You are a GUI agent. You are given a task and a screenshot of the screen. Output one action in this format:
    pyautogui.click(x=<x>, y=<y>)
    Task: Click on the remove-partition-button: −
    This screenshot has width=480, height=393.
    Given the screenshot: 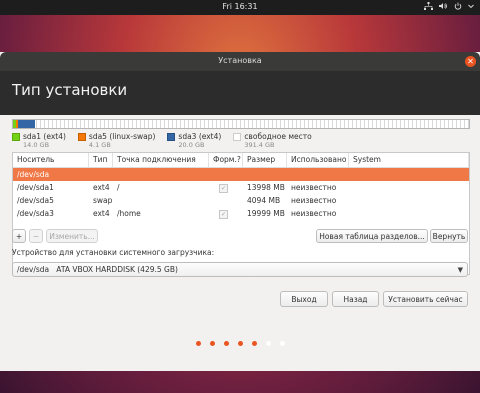 What is the action you would take?
    pyautogui.click(x=36, y=236)
    